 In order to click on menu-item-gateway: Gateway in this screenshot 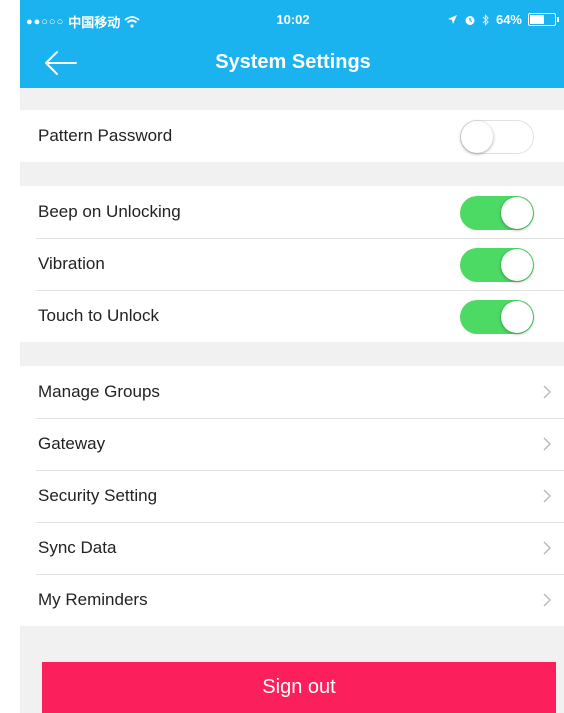, I will do `click(292, 444)`.